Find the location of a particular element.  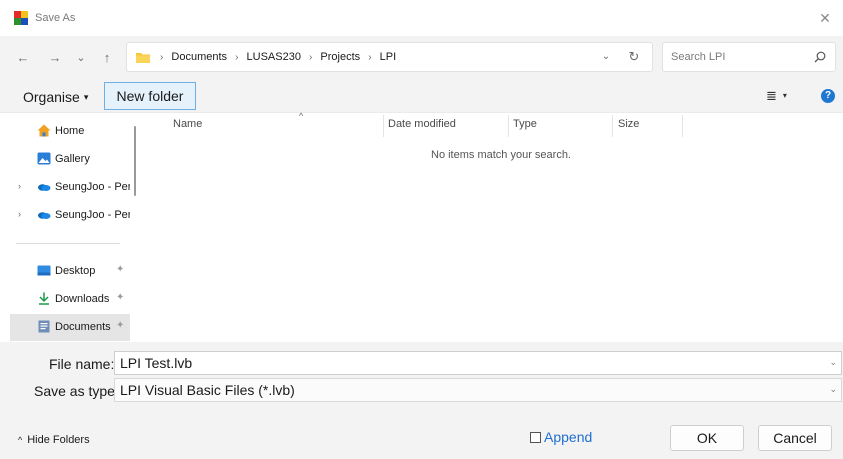

append-label: Append is located at coordinates (568, 437).